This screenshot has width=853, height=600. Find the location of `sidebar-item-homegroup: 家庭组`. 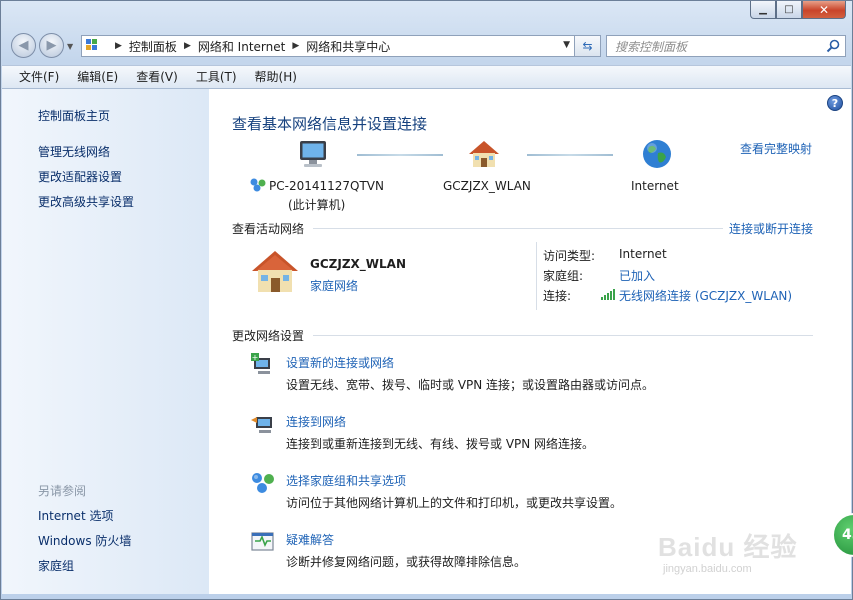

sidebar-item-homegroup: 家庭组 is located at coordinates (56, 565).